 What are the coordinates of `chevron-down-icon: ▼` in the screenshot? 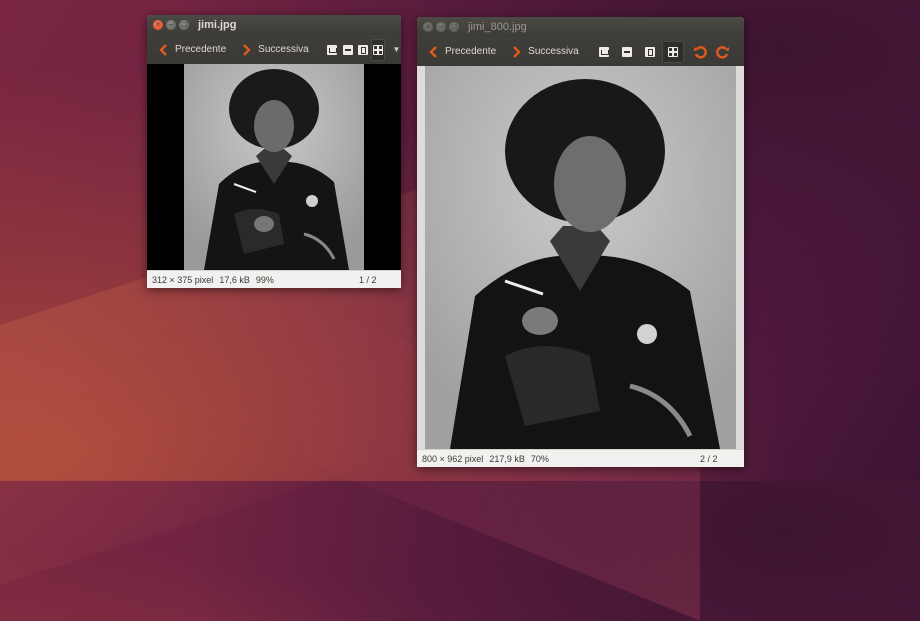 It's located at (396, 49).